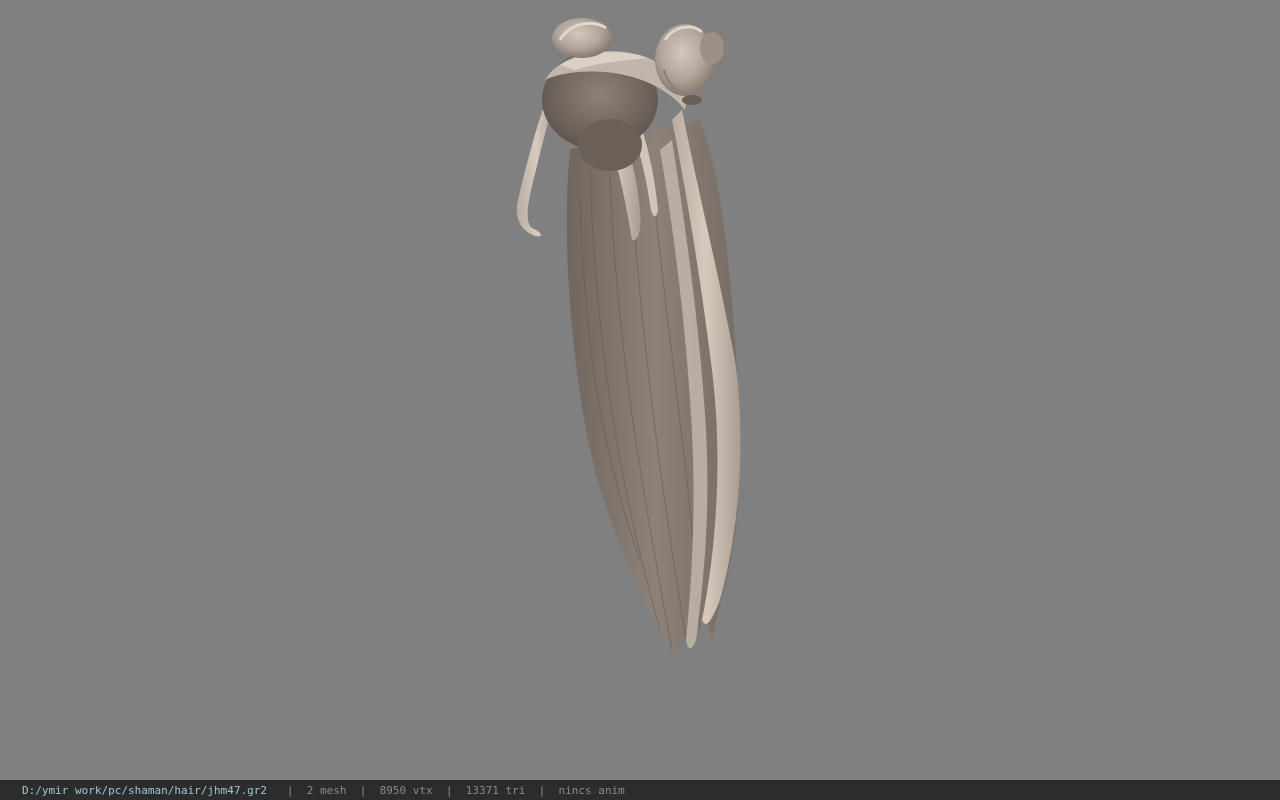  I want to click on mesh-count: 2 mesh, so click(326, 790).